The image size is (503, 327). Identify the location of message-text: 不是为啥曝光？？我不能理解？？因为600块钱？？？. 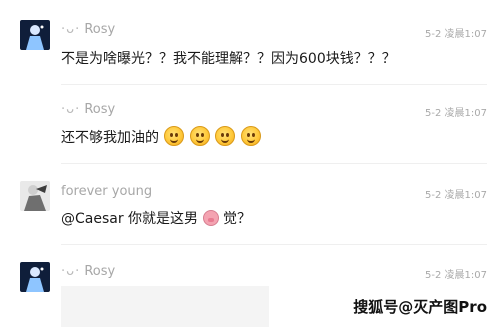
(228, 59).